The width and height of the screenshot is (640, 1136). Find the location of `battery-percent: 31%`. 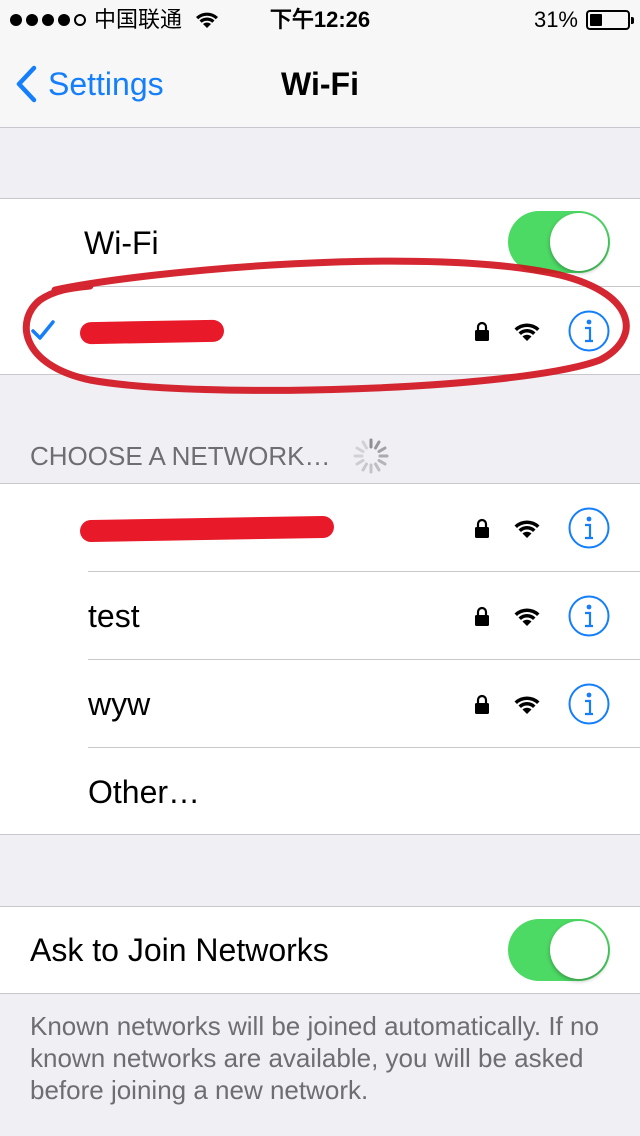

battery-percent: 31% is located at coordinates (555, 19).